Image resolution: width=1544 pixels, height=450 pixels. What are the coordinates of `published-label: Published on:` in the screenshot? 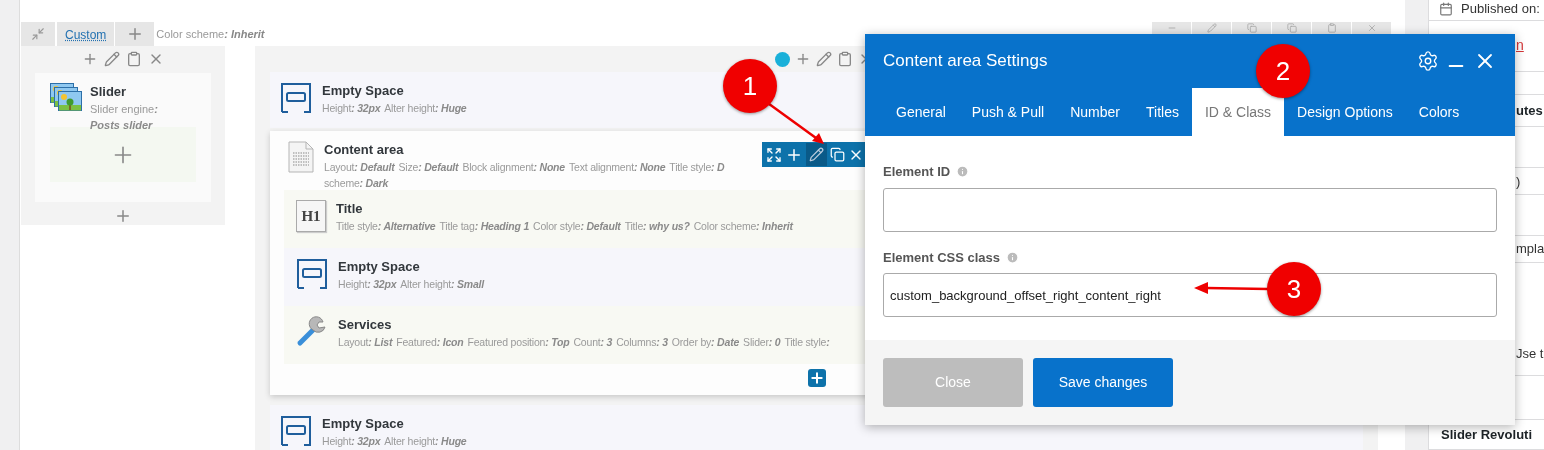 It's located at (1500, 9).